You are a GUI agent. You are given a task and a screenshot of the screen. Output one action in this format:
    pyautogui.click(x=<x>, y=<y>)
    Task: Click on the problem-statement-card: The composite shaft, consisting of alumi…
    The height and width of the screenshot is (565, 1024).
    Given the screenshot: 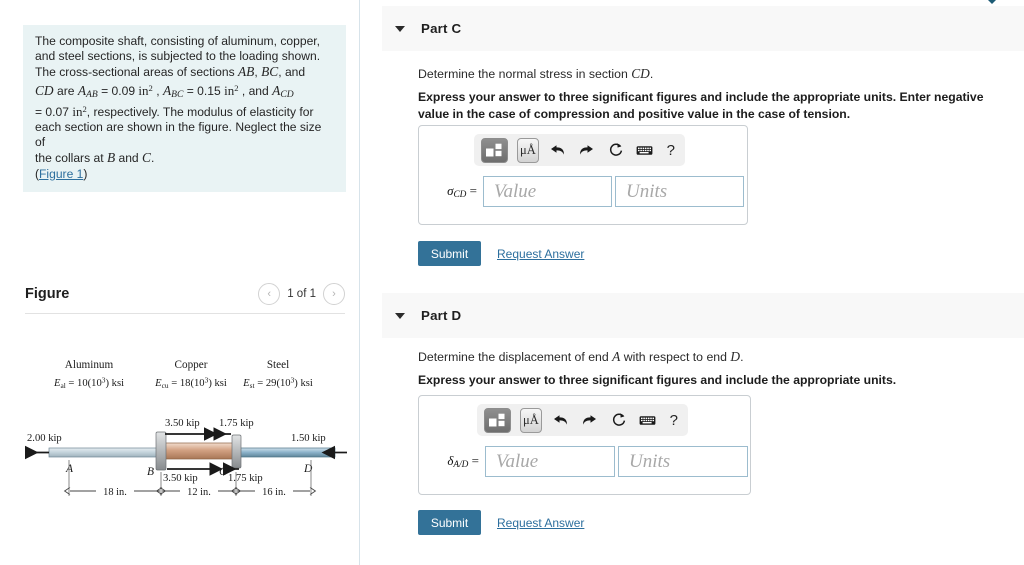 What is the action you would take?
    pyautogui.click(x=184, y=108)
    